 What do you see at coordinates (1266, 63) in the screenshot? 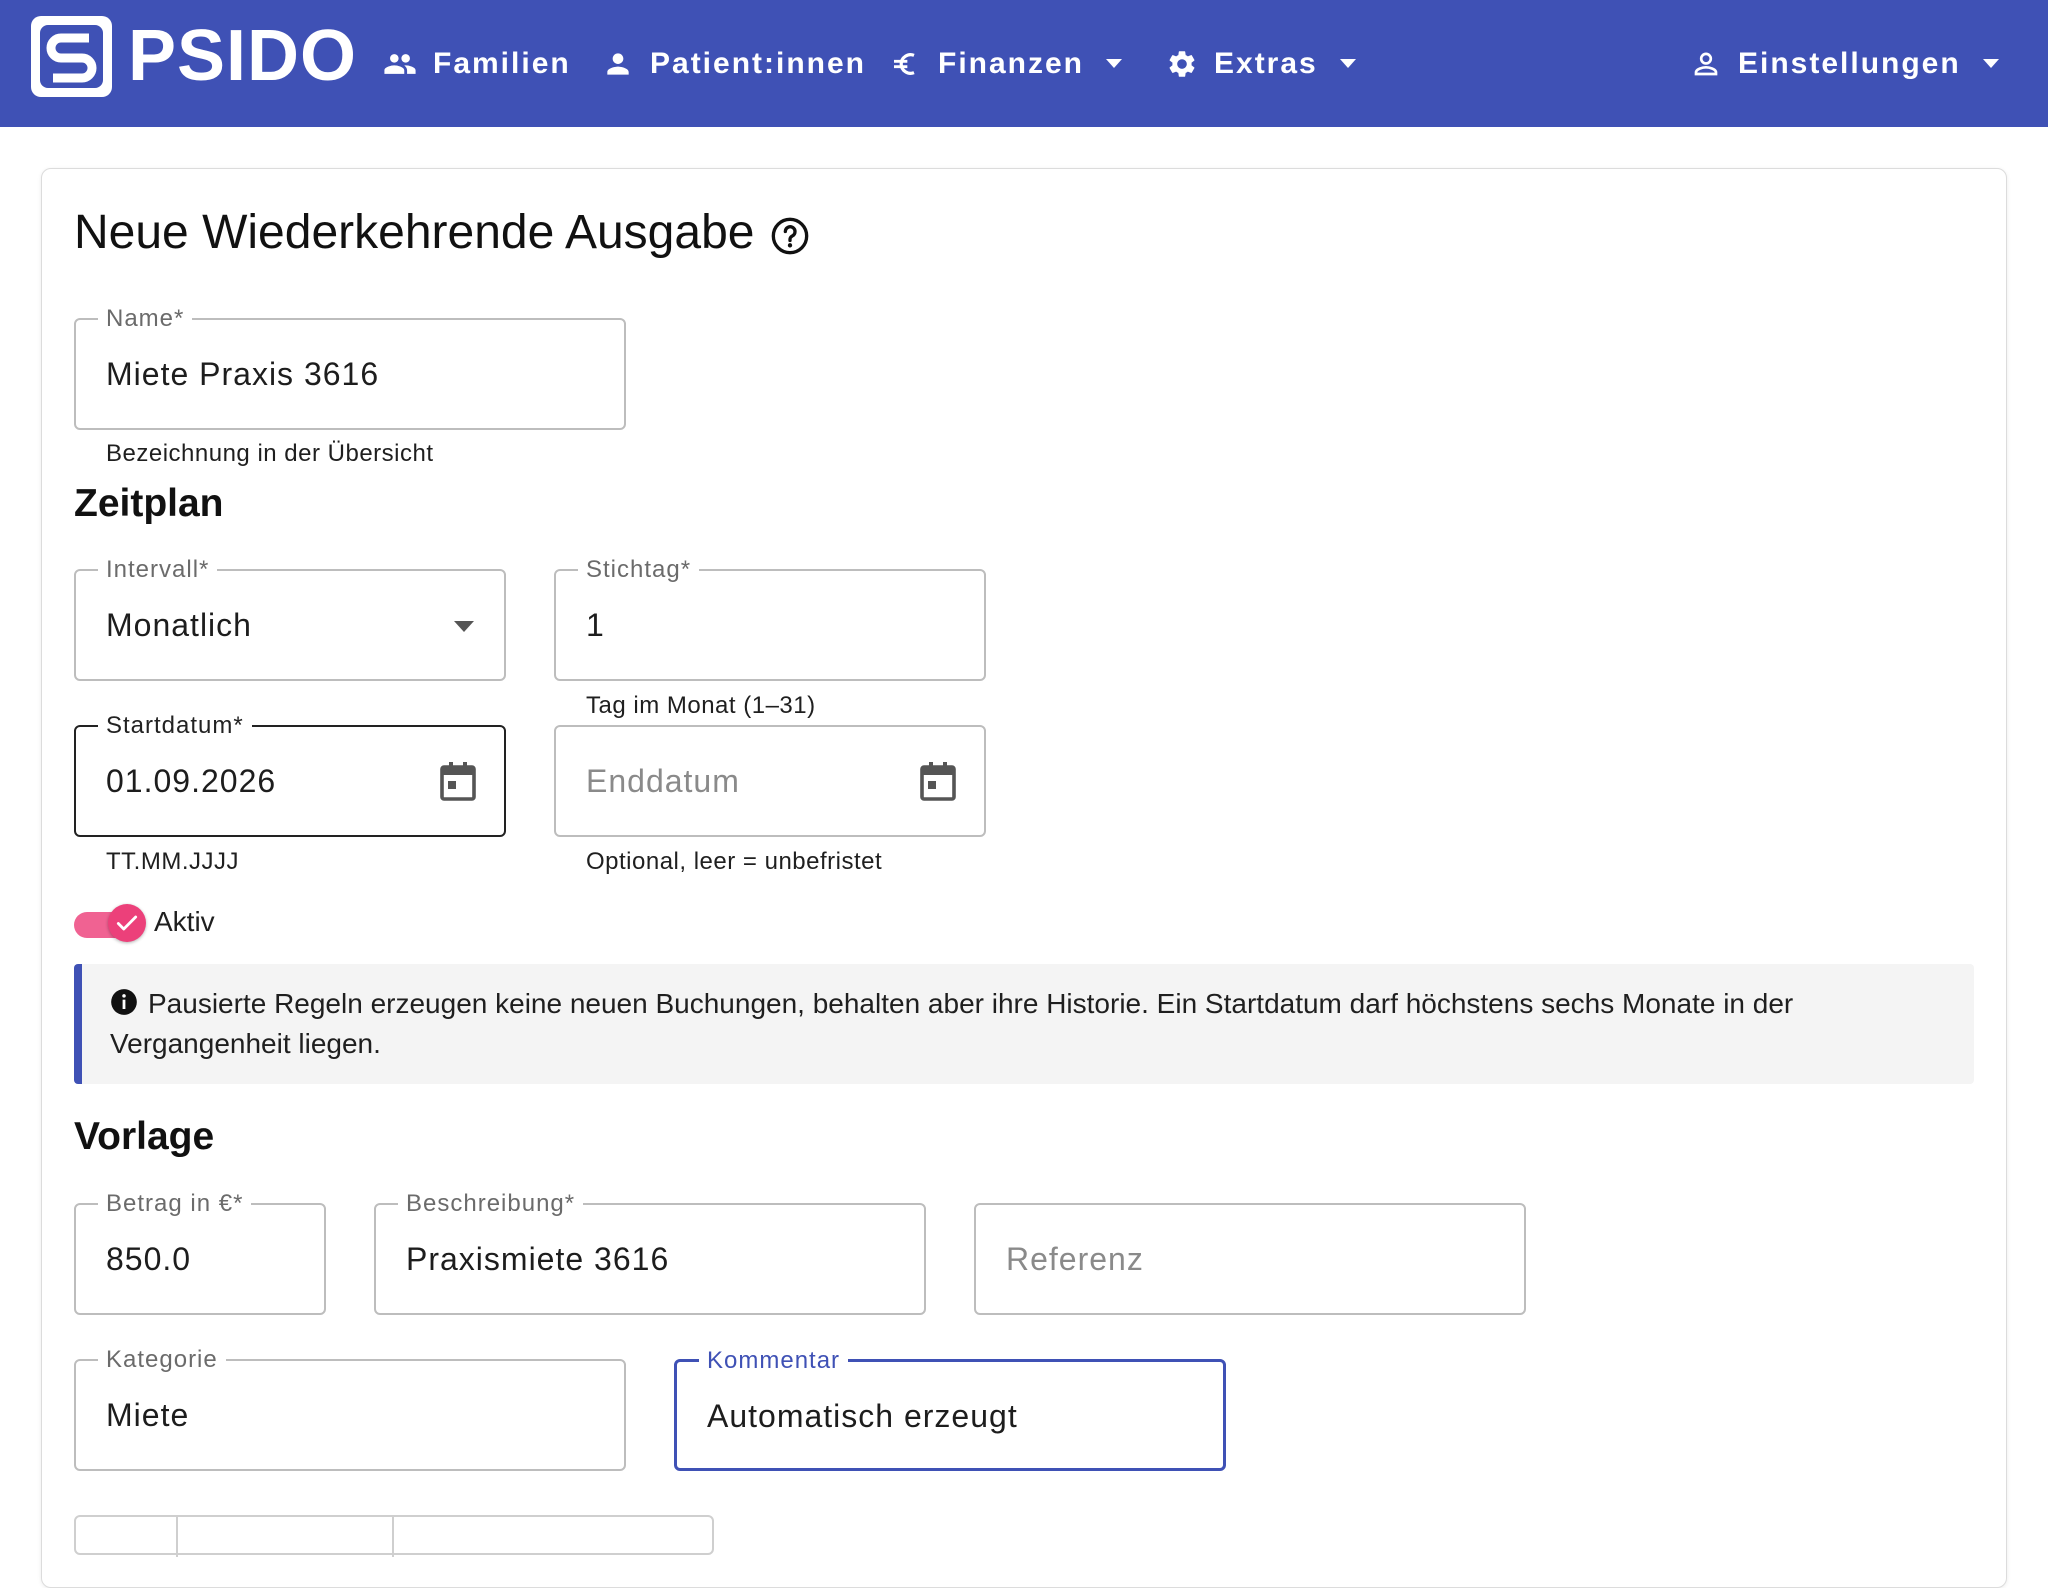
I see `nav-extras-label: Extras` at bounding box center [1266, 63].